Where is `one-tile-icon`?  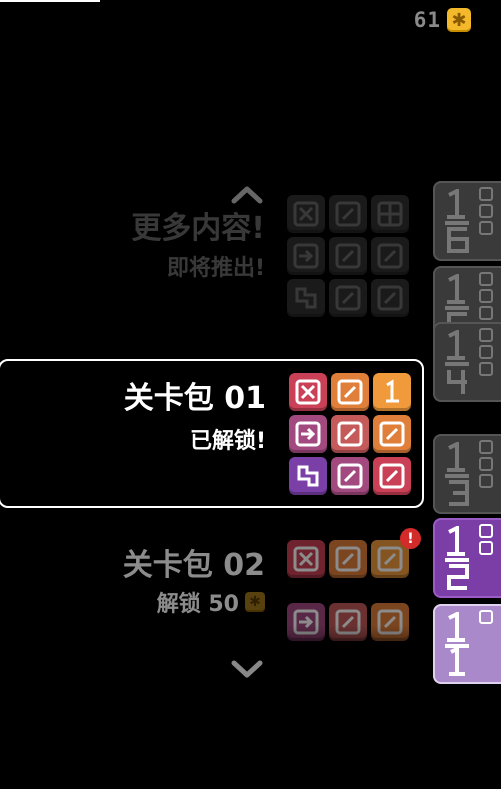 one-tile-icon is located at coordinates (392, 392).